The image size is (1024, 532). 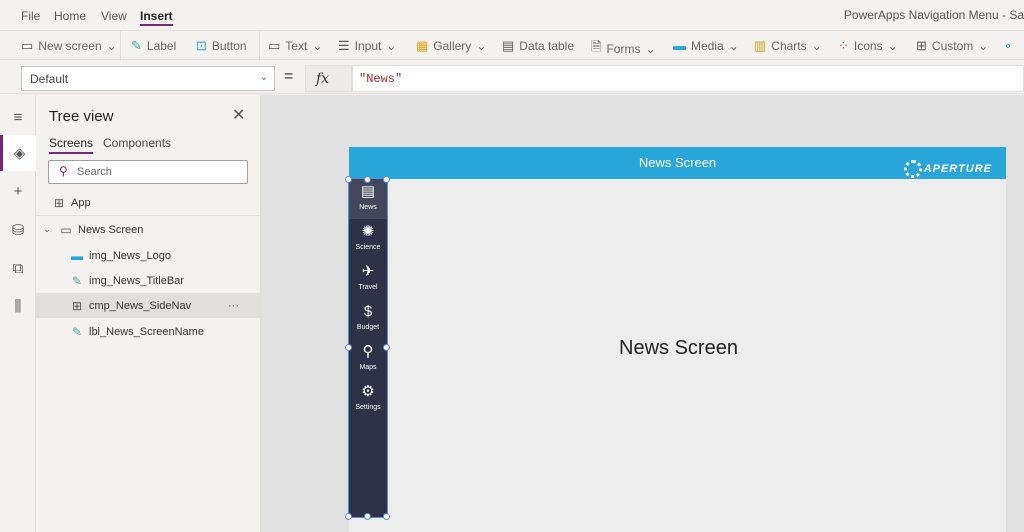 I want to click on tree-item-label: img_News_Logo, so click(x=130, y=255).